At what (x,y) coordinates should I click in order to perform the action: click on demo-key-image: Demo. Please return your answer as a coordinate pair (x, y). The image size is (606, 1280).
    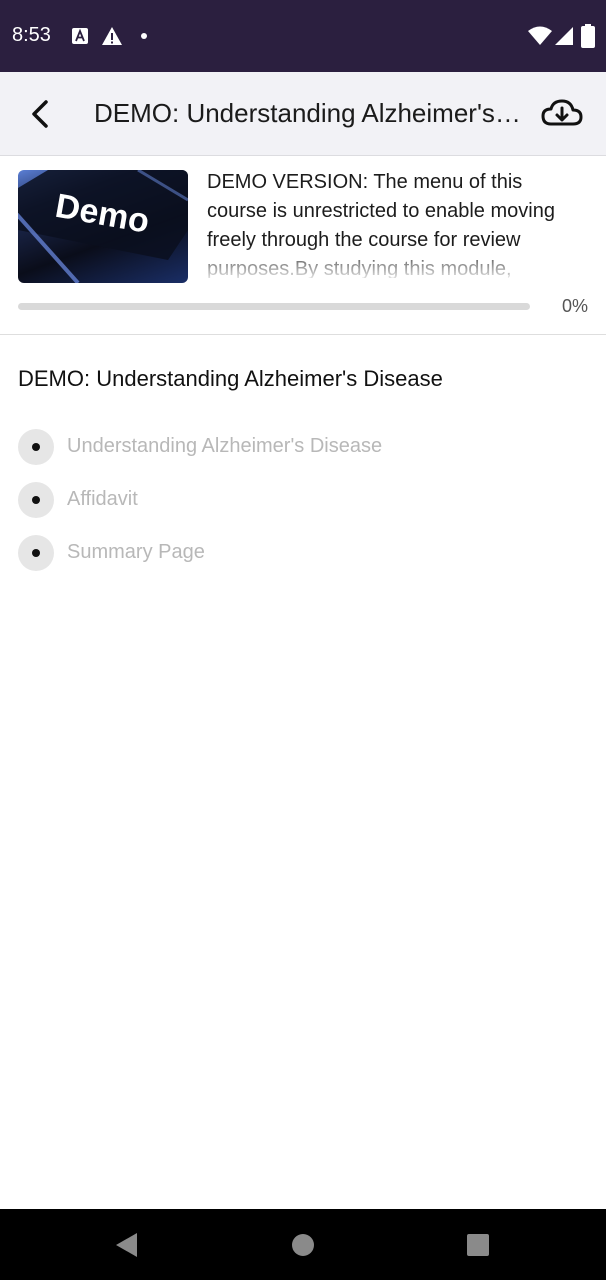
    Looking at the image, I should click on (103, 226).